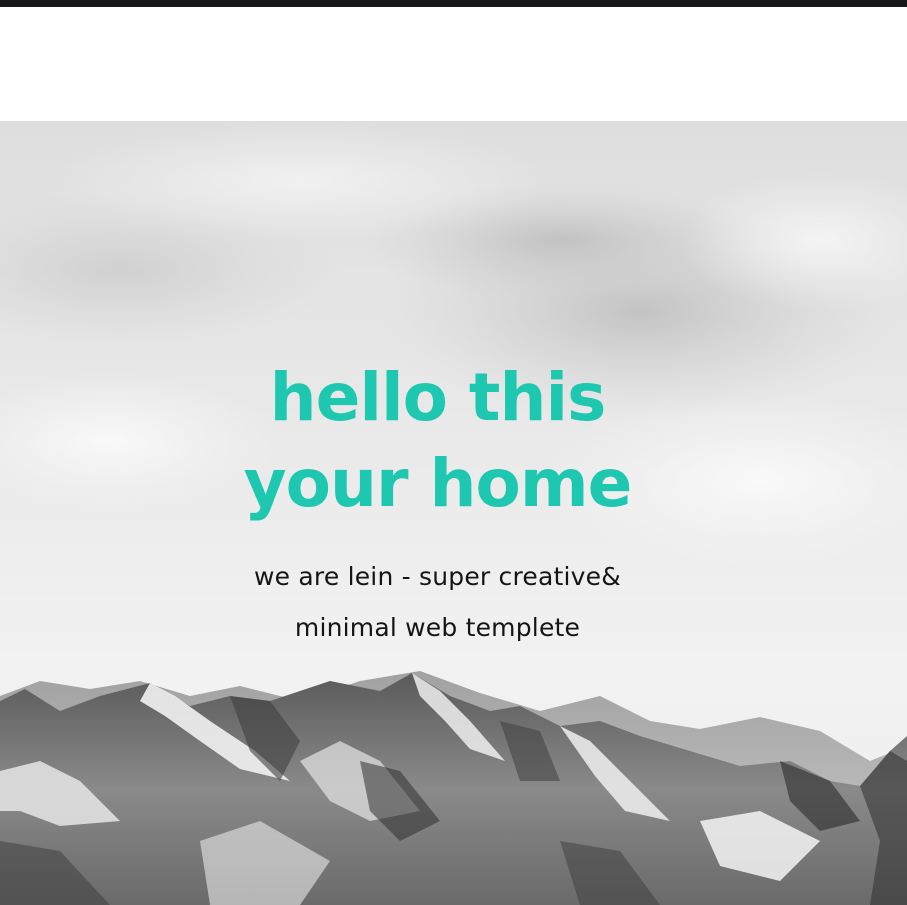 The height and width of the screenshot is (905, 907). I want to click on top-bar, so click(453, 3).